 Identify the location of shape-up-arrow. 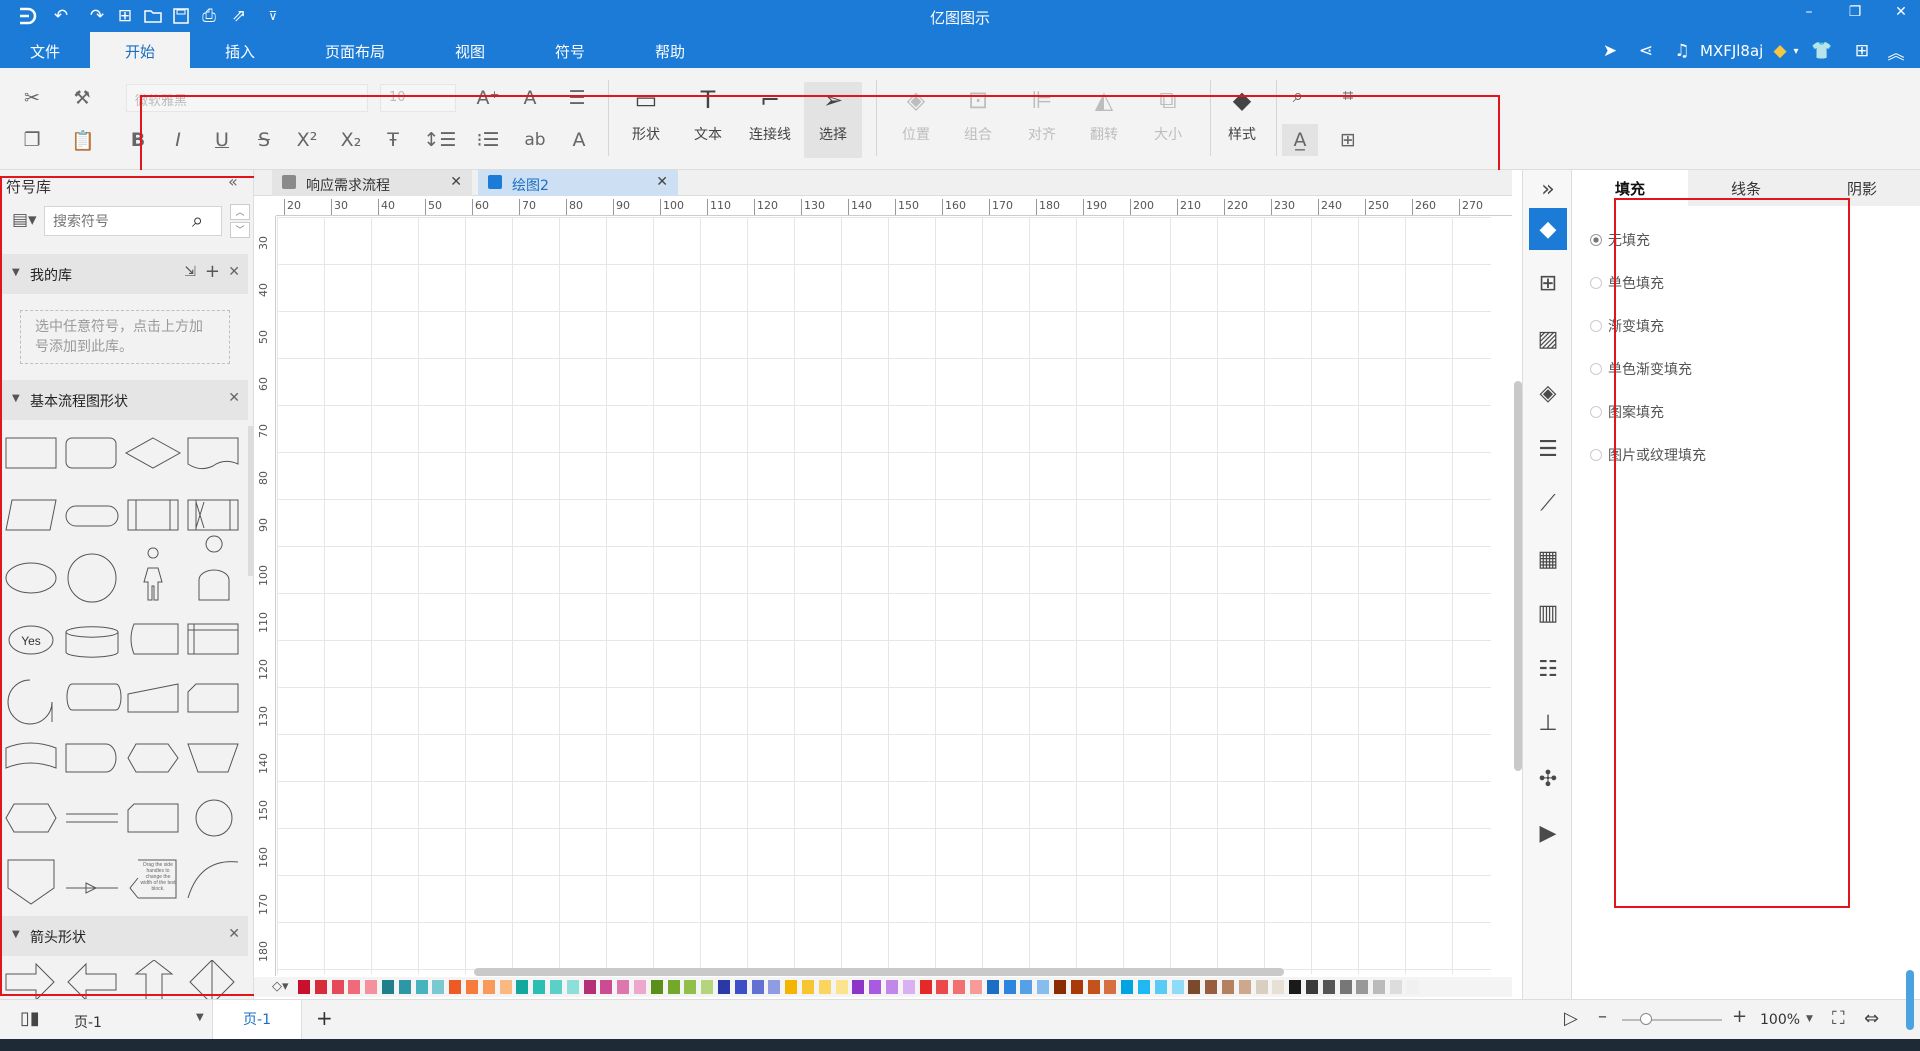
(154, 979).